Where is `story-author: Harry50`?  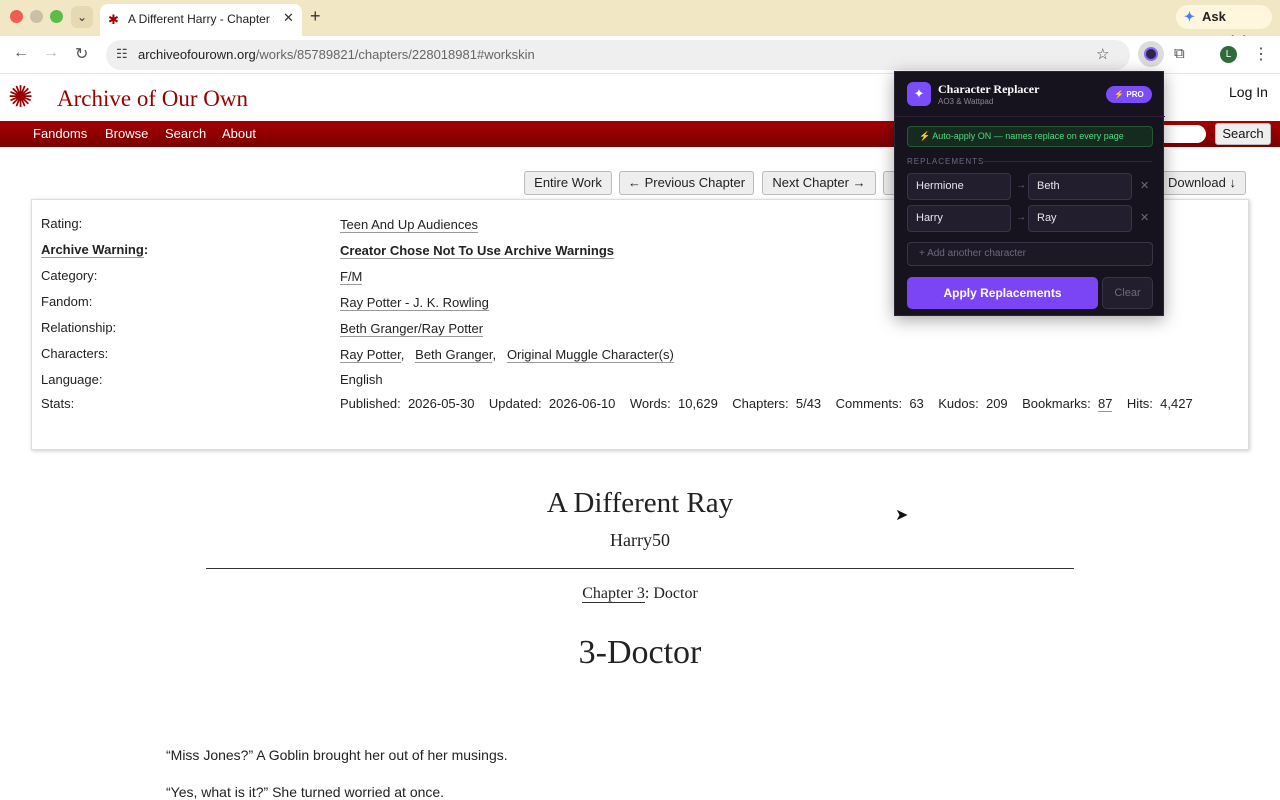 story-author: Harry50 is located at coordinates (640, 540).